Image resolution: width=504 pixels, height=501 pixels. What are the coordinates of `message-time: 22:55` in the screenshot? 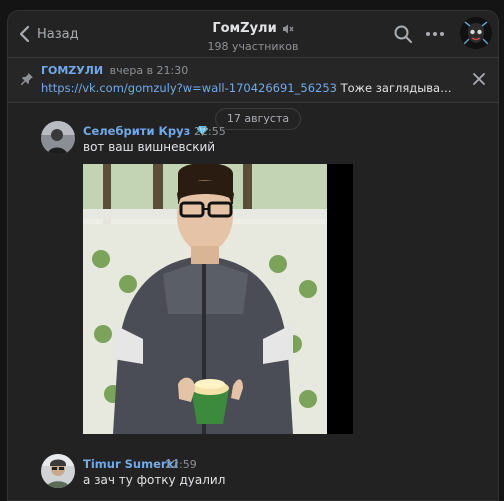 It's located at (210, 131).